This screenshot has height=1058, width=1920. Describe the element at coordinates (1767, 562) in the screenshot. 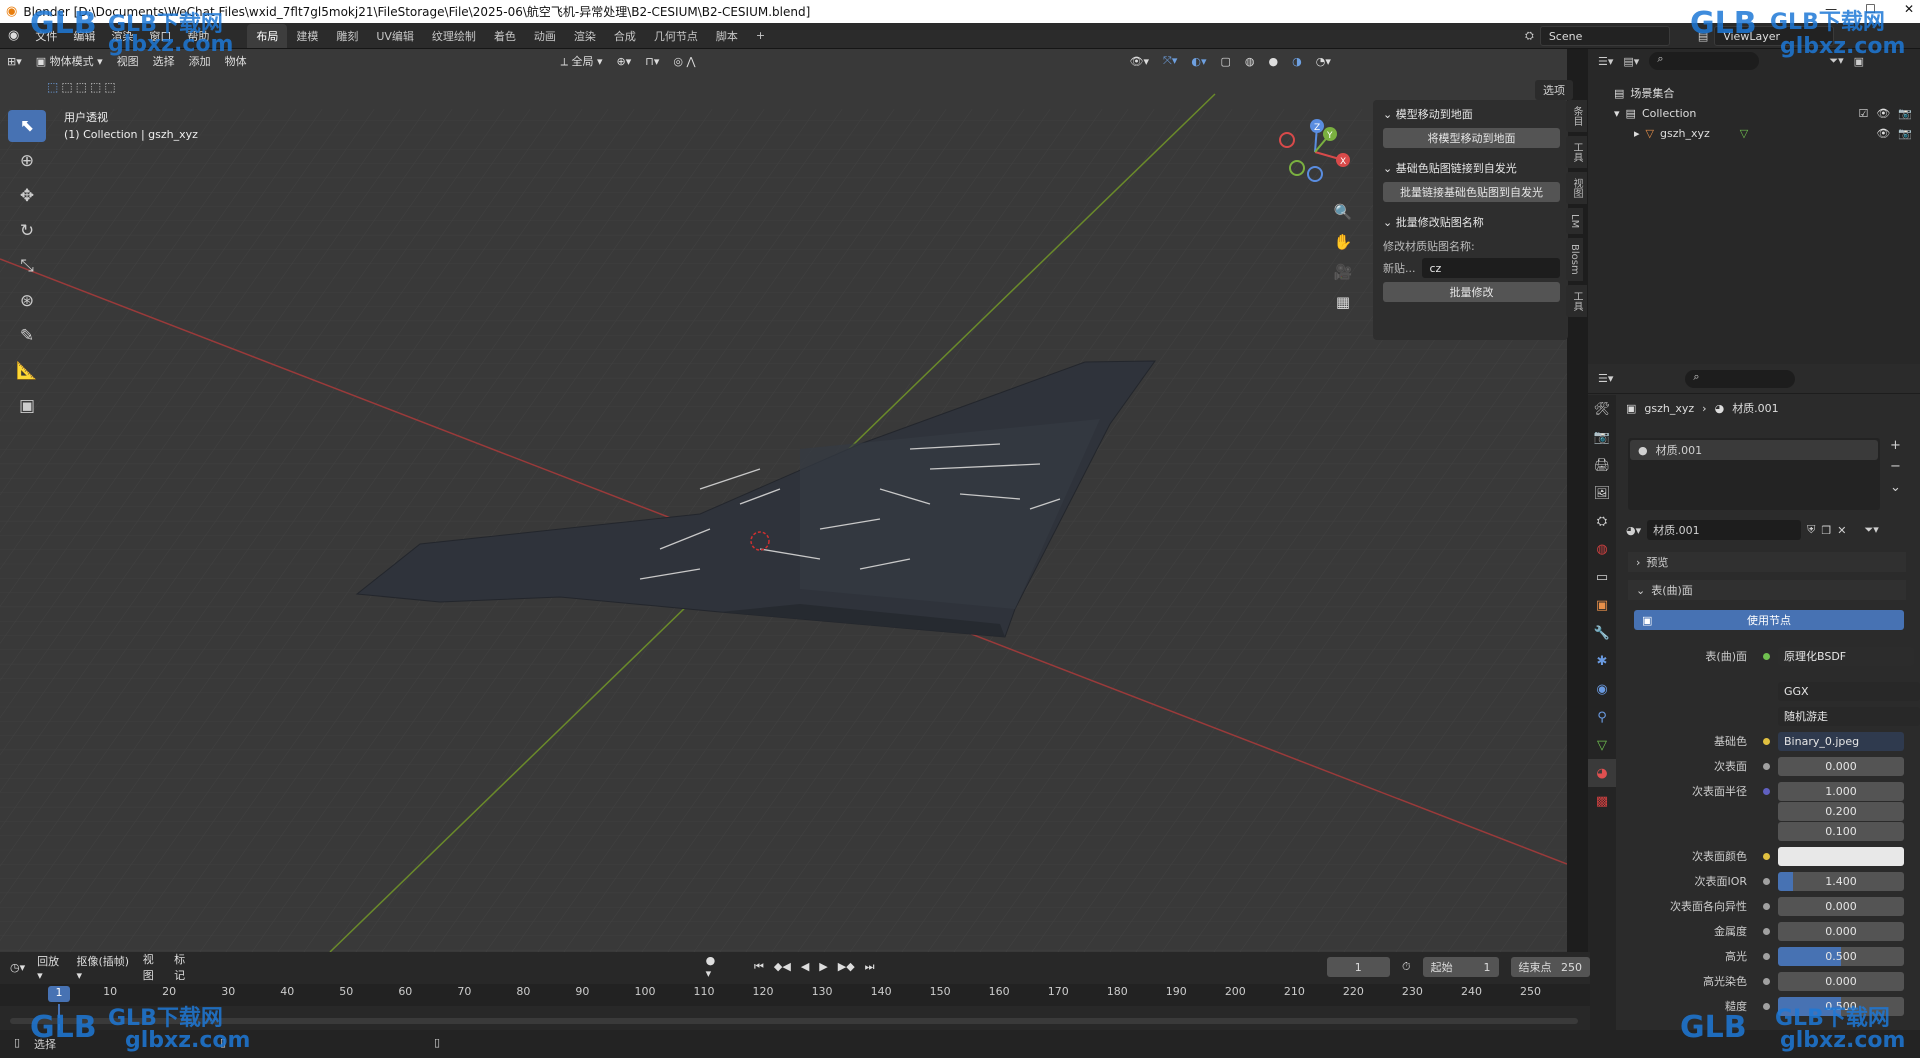

I see `preview-panel-header: › 预览` at that location.